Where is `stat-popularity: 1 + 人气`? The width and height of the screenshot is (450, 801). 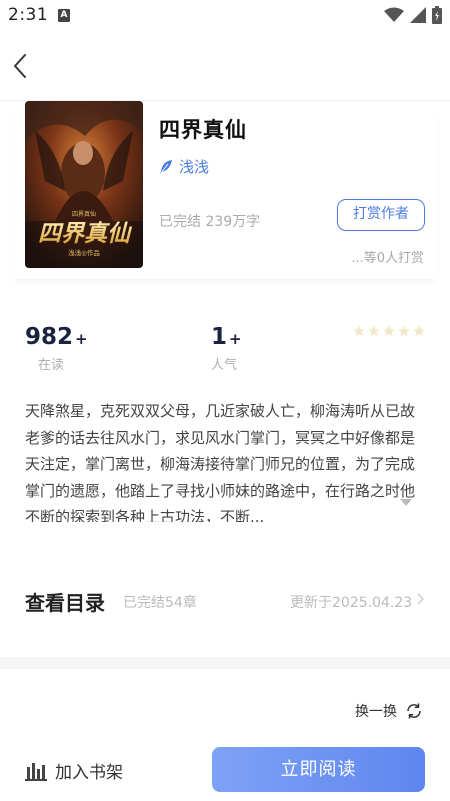 stat-popularity: 1 + 人气 is located at coordinates (226, 348).